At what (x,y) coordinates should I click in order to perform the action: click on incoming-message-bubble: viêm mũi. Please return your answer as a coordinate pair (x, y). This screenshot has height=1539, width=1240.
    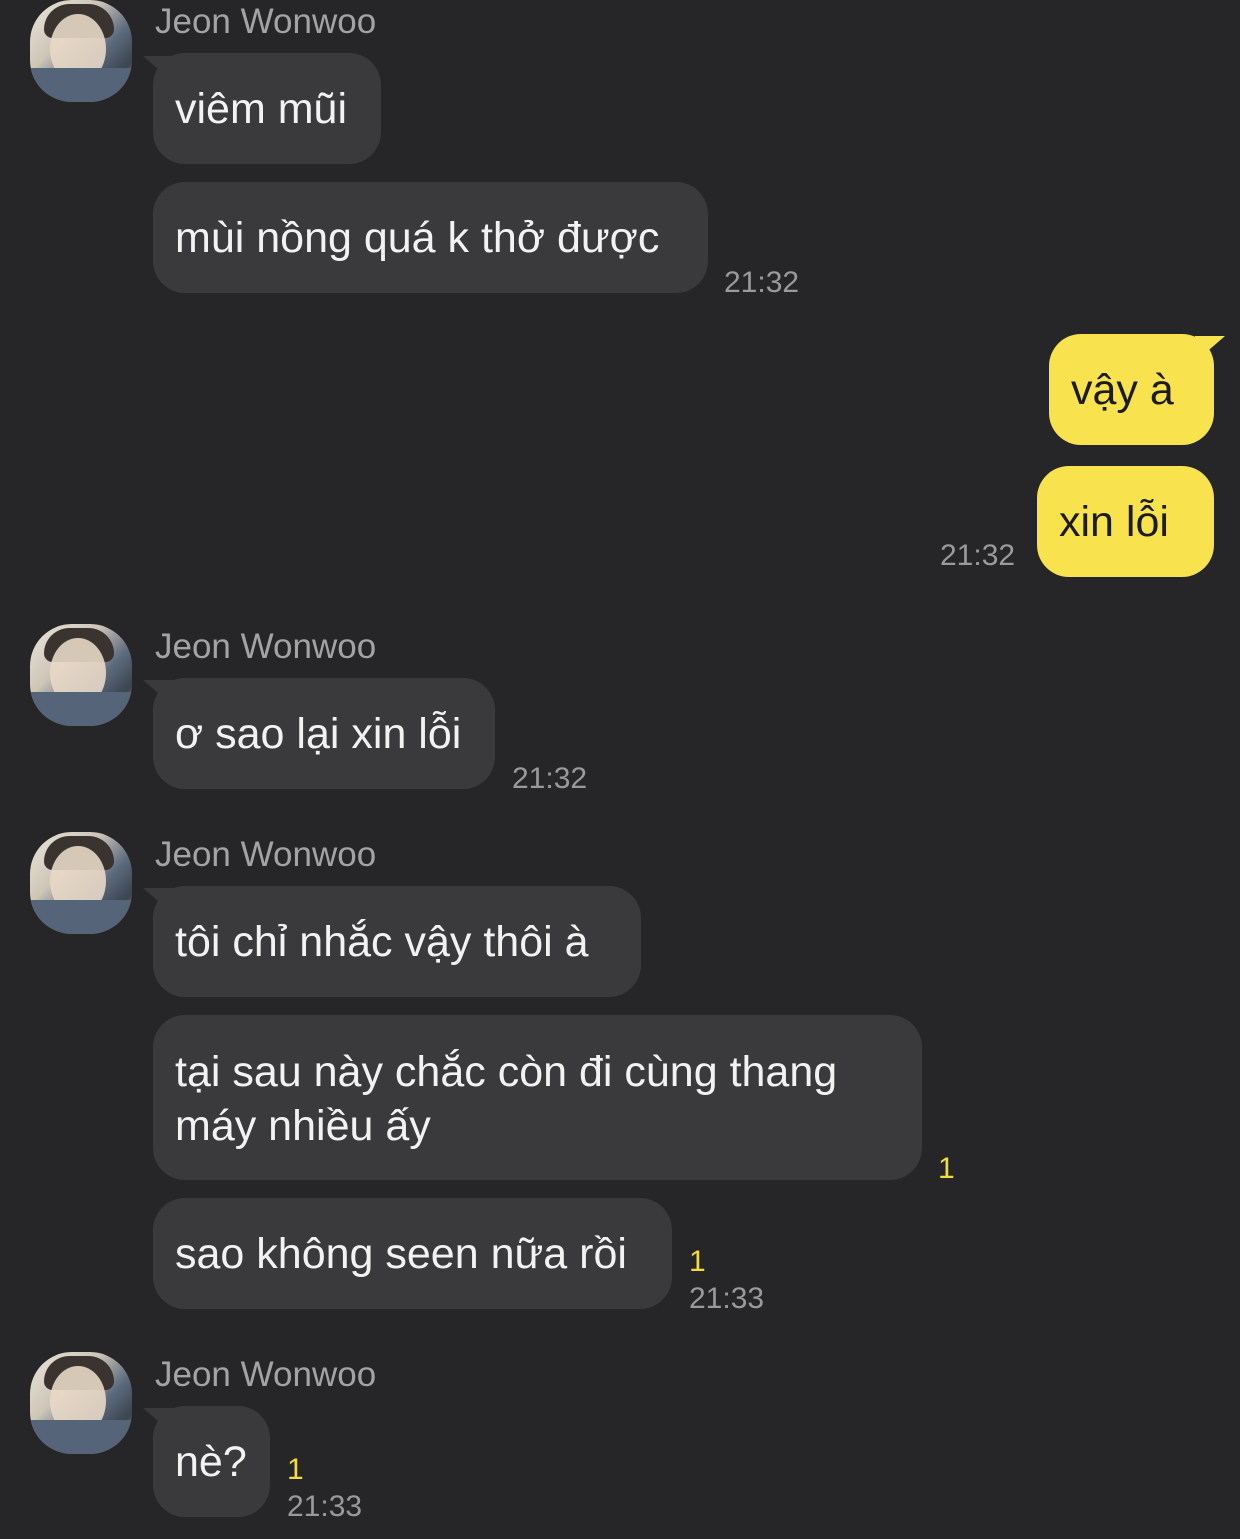
    Looking at the image, I should click on (267, 108).